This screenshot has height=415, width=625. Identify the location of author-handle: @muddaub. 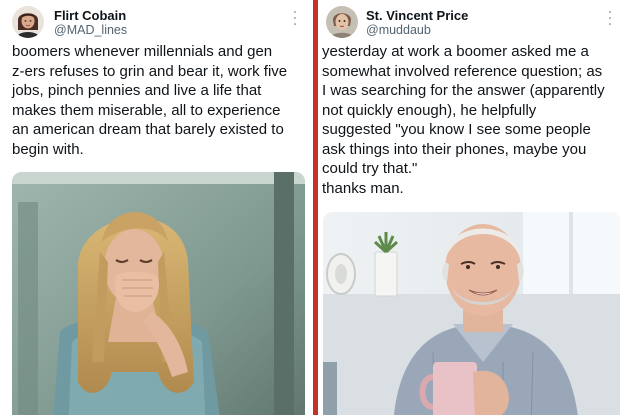
(398, 30).